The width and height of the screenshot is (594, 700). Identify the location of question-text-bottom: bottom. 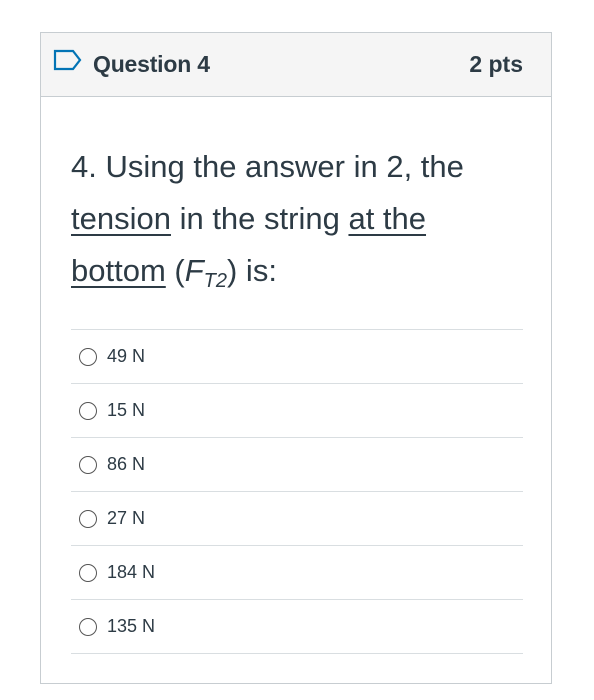
(118, 270).